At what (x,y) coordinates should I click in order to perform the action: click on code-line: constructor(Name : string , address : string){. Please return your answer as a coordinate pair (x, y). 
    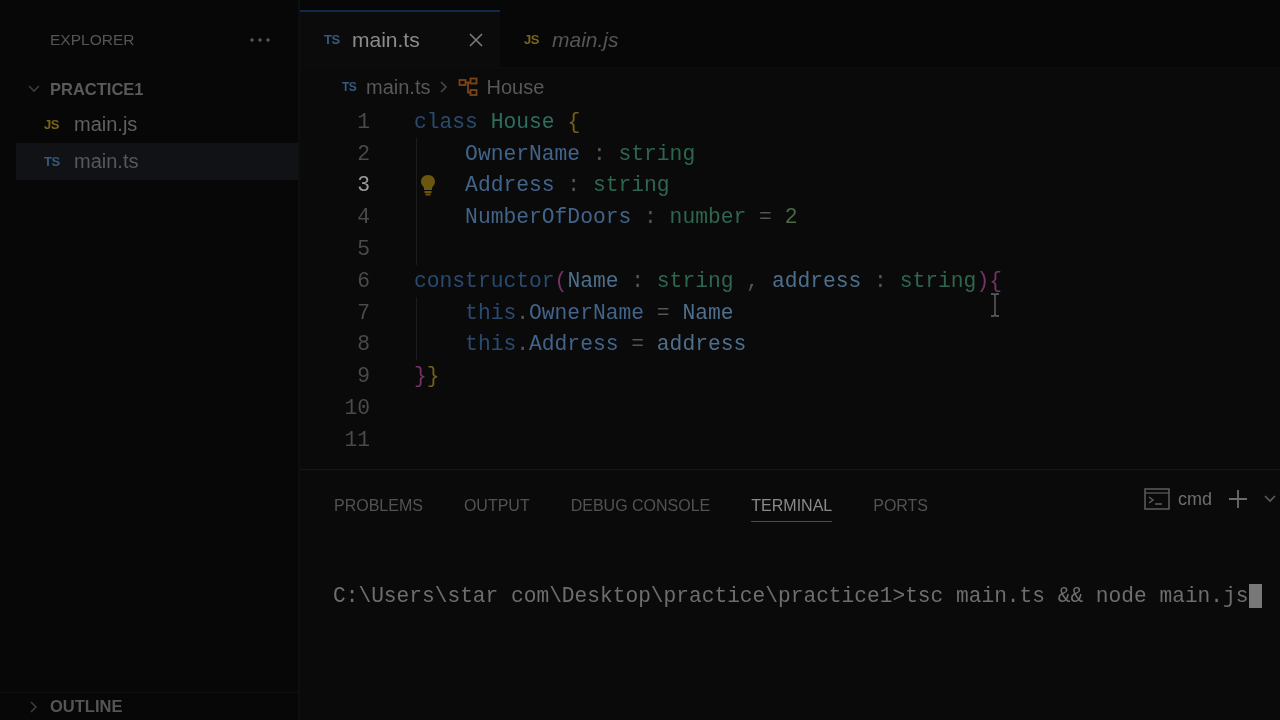
    Looking at the image, I should click on (708, 280).